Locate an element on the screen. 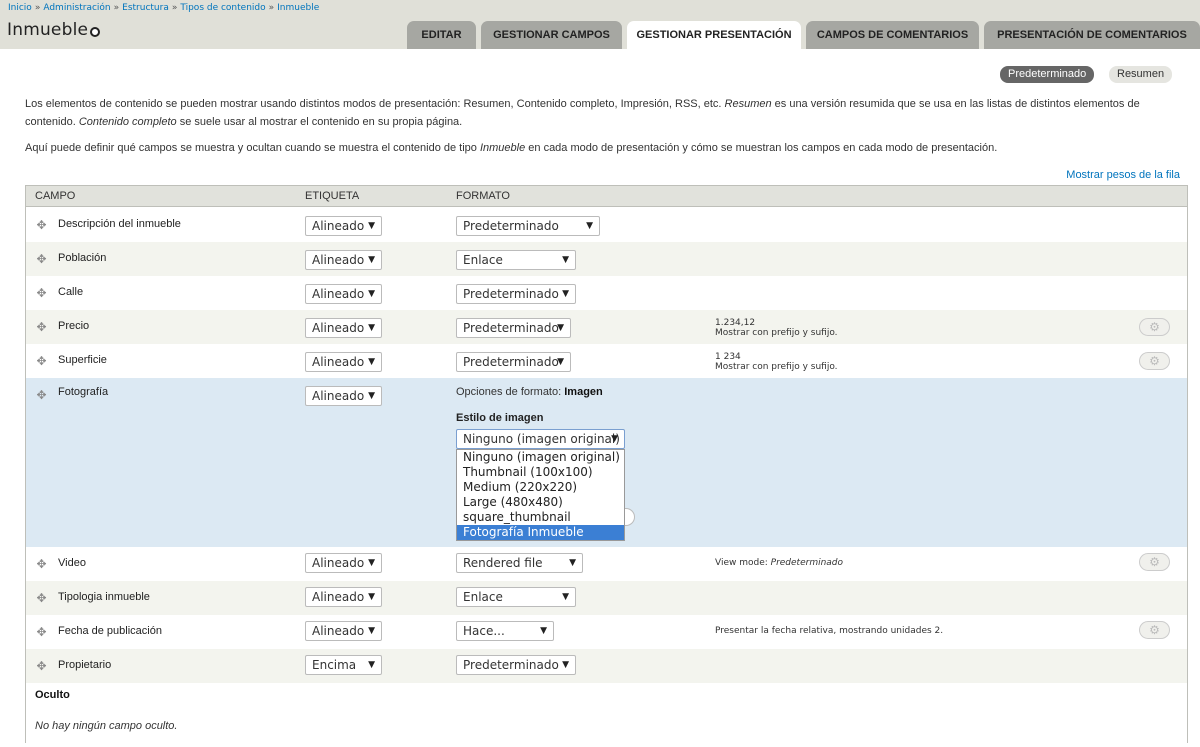 Image resolution: width=1200 pixels, height=747 pixels. table-header: Campo Etiqueta Formato is located at coordinates (606, 196).